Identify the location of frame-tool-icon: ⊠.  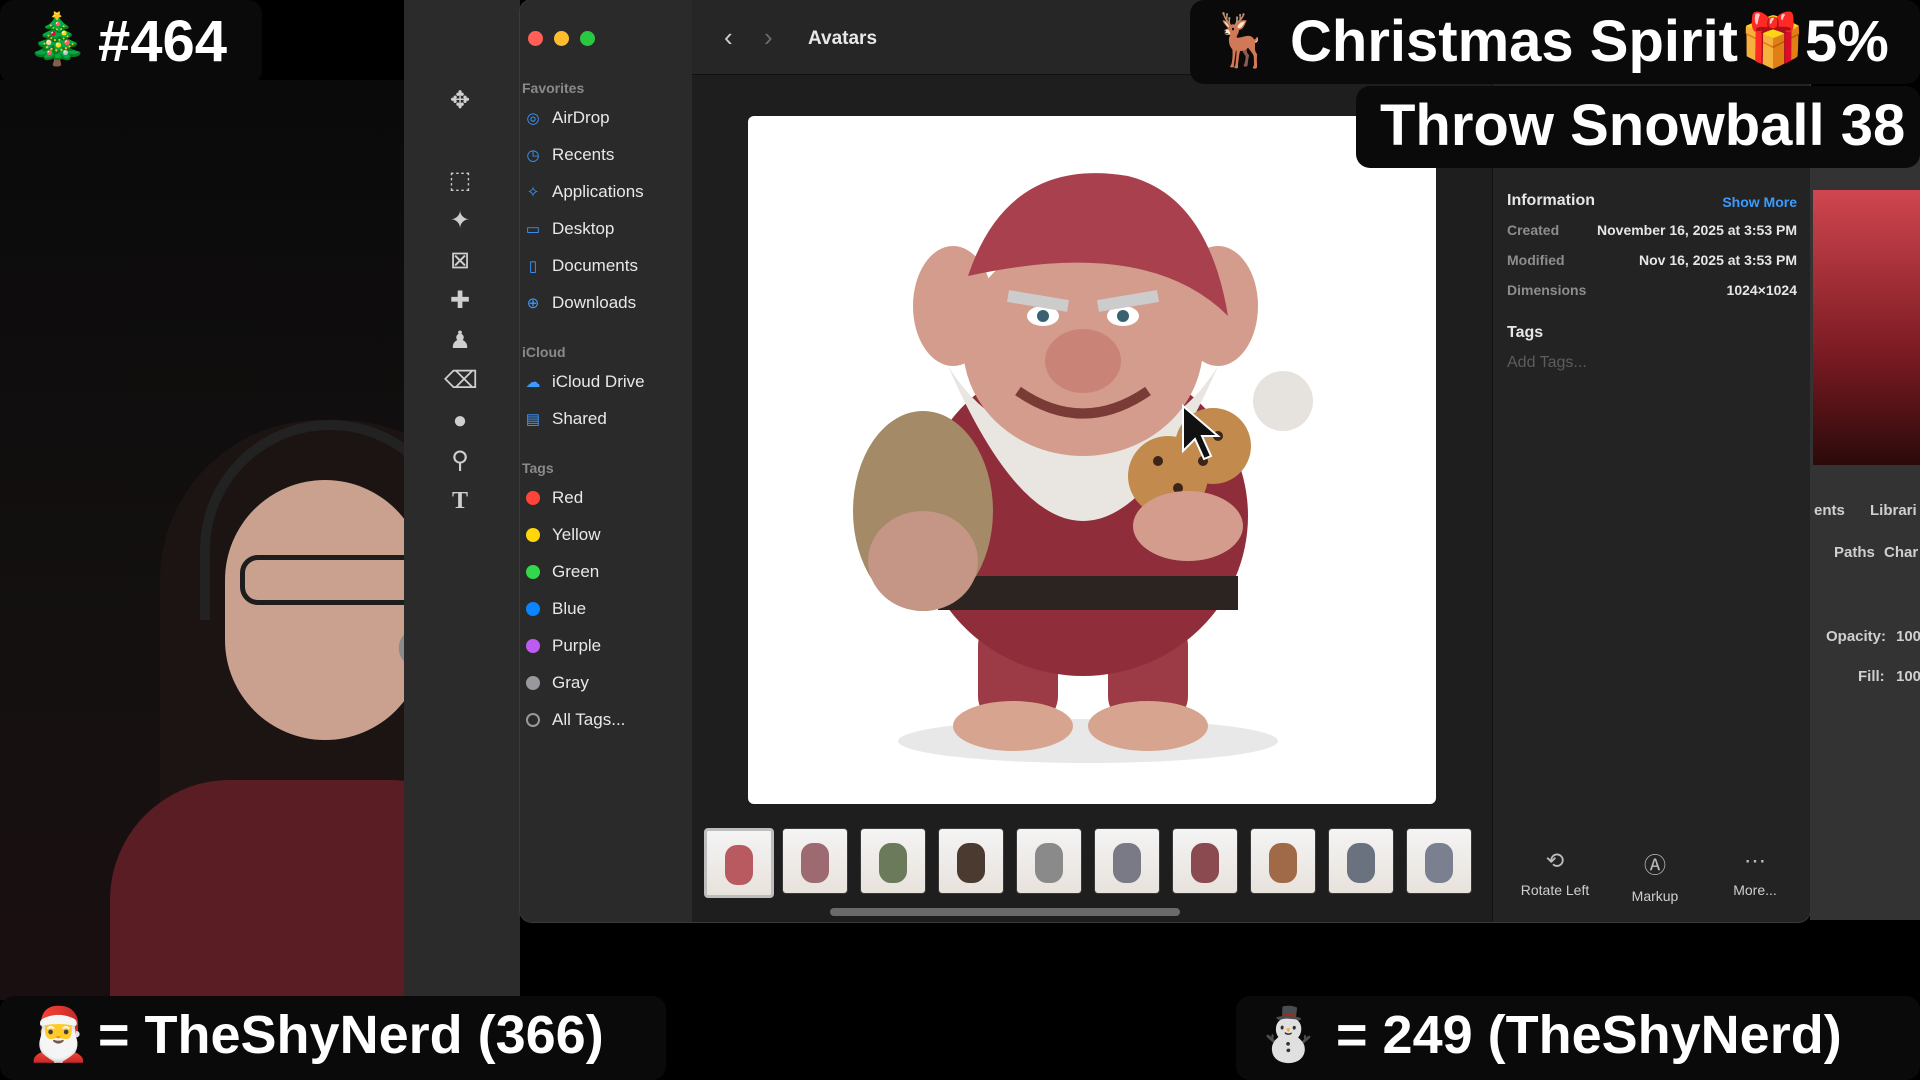
(460, 261).